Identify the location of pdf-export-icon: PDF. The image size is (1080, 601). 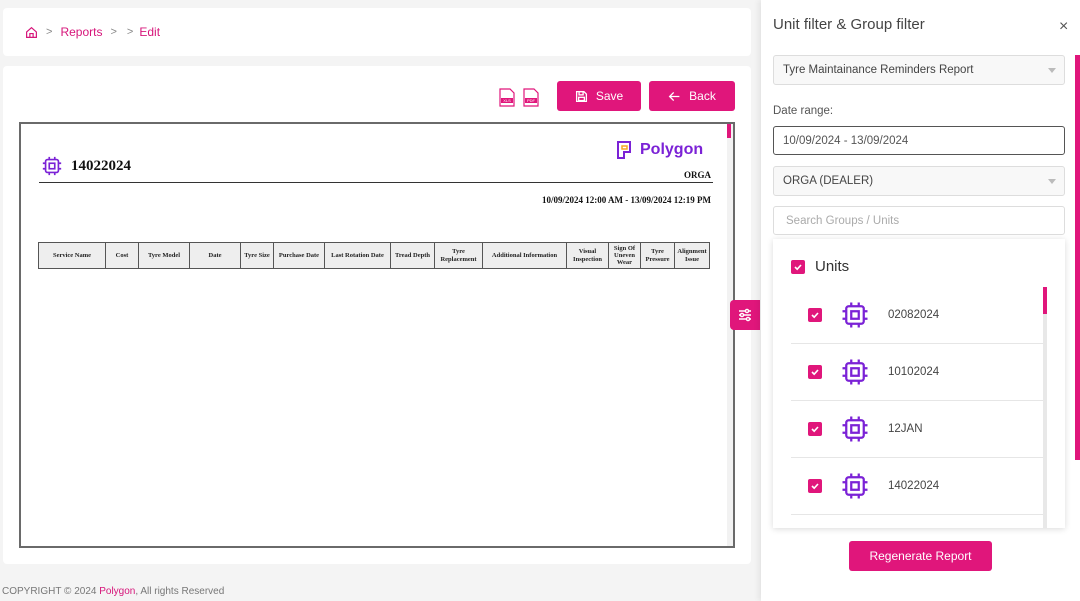
(531, 97).